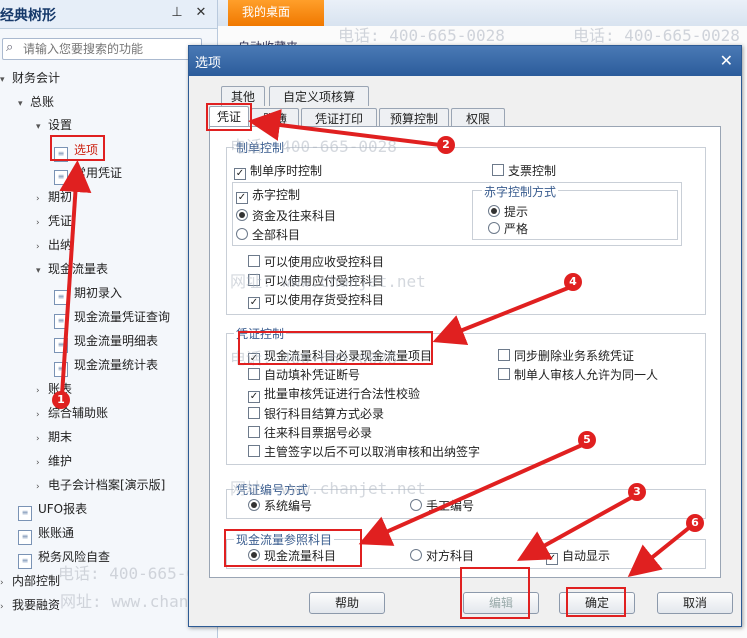 The image size is (747, 638). What do you see at coordinates (573, 282) in the screenshot?
I see `step-badge-4: 4` at bounding box center [573, 282].